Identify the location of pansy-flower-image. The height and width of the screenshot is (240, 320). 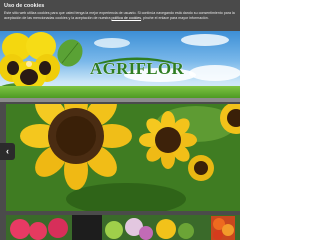
(30, 61).